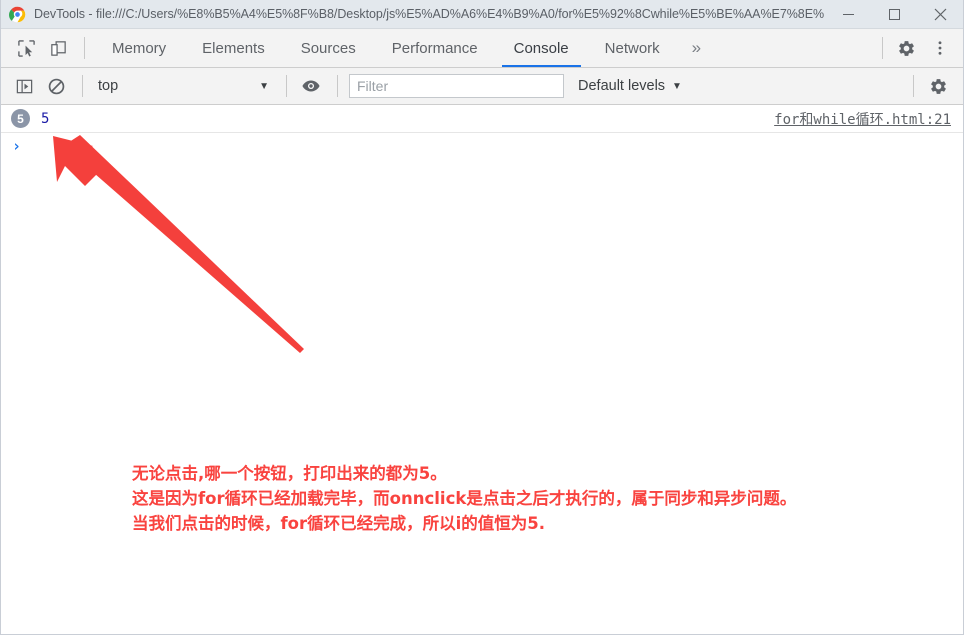  I want to click on console-toolbar: top ▼ Filter Default levels ▼, so click(482, 86).